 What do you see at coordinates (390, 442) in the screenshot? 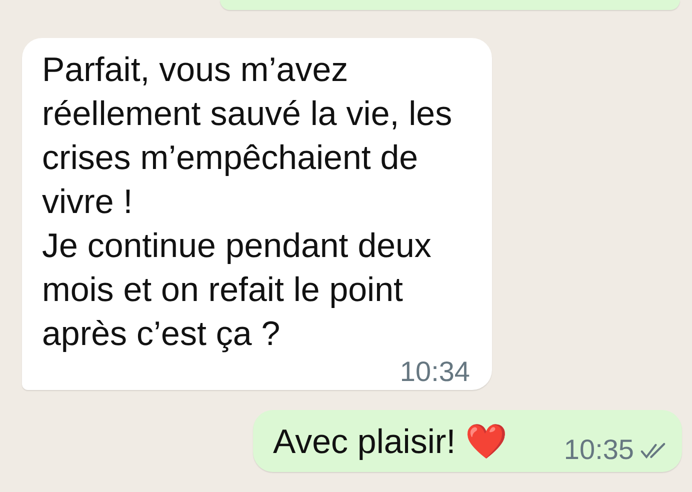
I see `message-text: Avec plaisir! ❤` at bounding box center [390, 442].